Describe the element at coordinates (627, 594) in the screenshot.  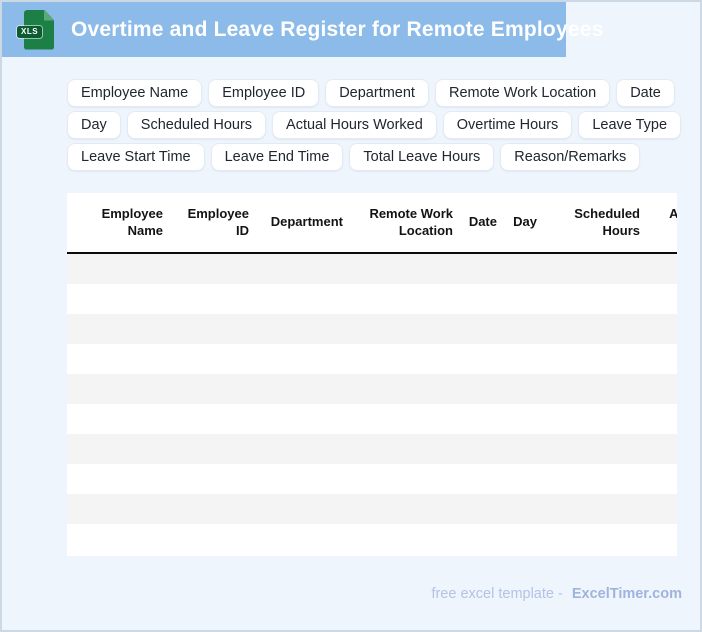
I see `footer-brand-link: ExcelTimer.com` at that location.